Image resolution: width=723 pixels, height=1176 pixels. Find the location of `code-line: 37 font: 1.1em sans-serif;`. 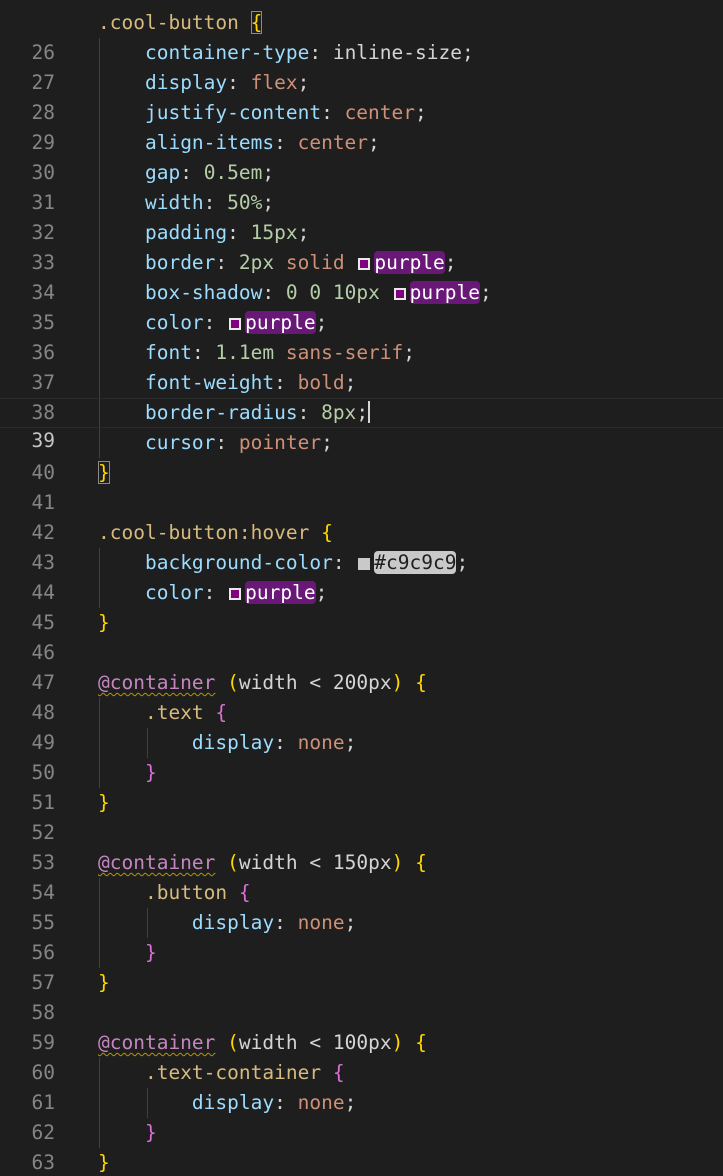

code-line: 37 font: 1.1em sans-serif; is located at coordinates (361, 366).